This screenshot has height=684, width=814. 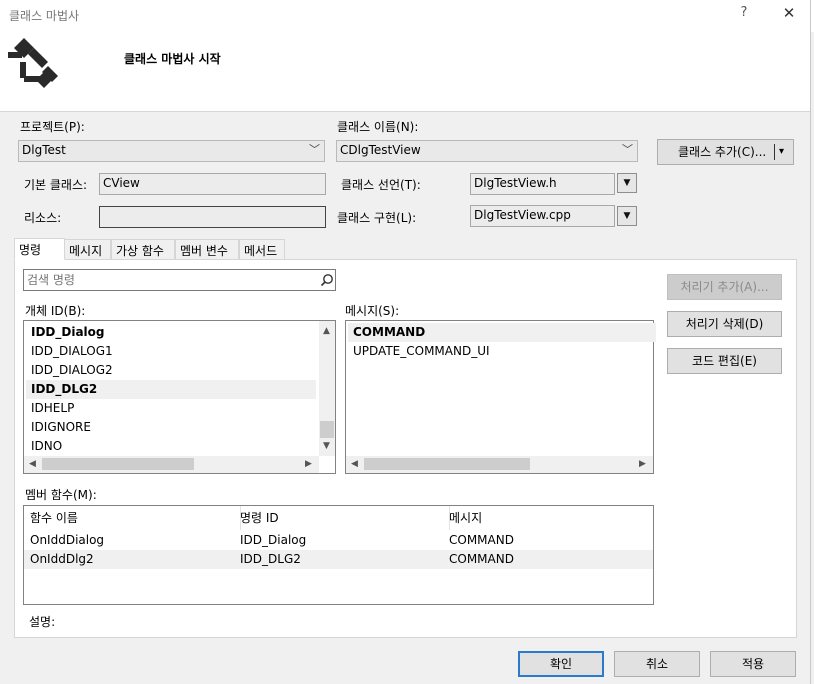 I want to click on class-decl-field: DlgTestView.h, so click(x=542, y=184).